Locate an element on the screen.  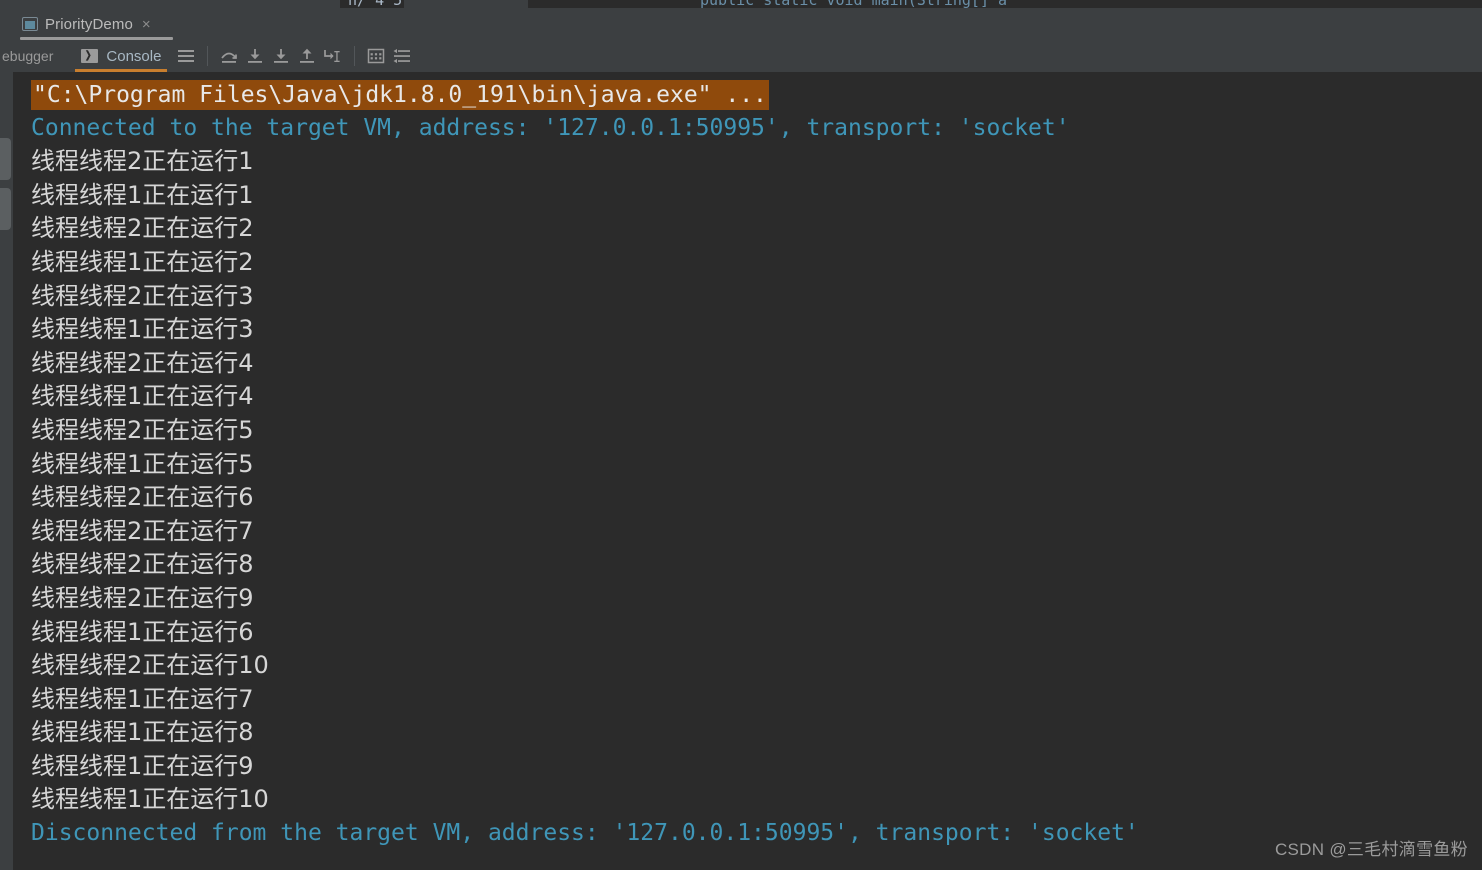
console-line: 线程线程1正在运行1 is located at coordinates (142, 194).